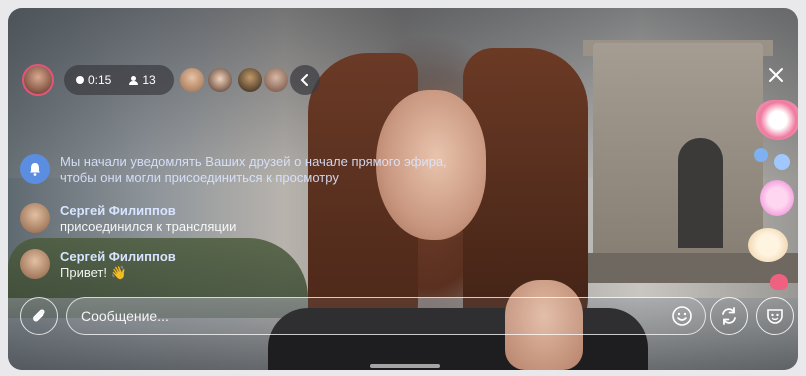 The width and height of the screenshot is (806, 376). I want to click on close-icon, so click(776, 75).